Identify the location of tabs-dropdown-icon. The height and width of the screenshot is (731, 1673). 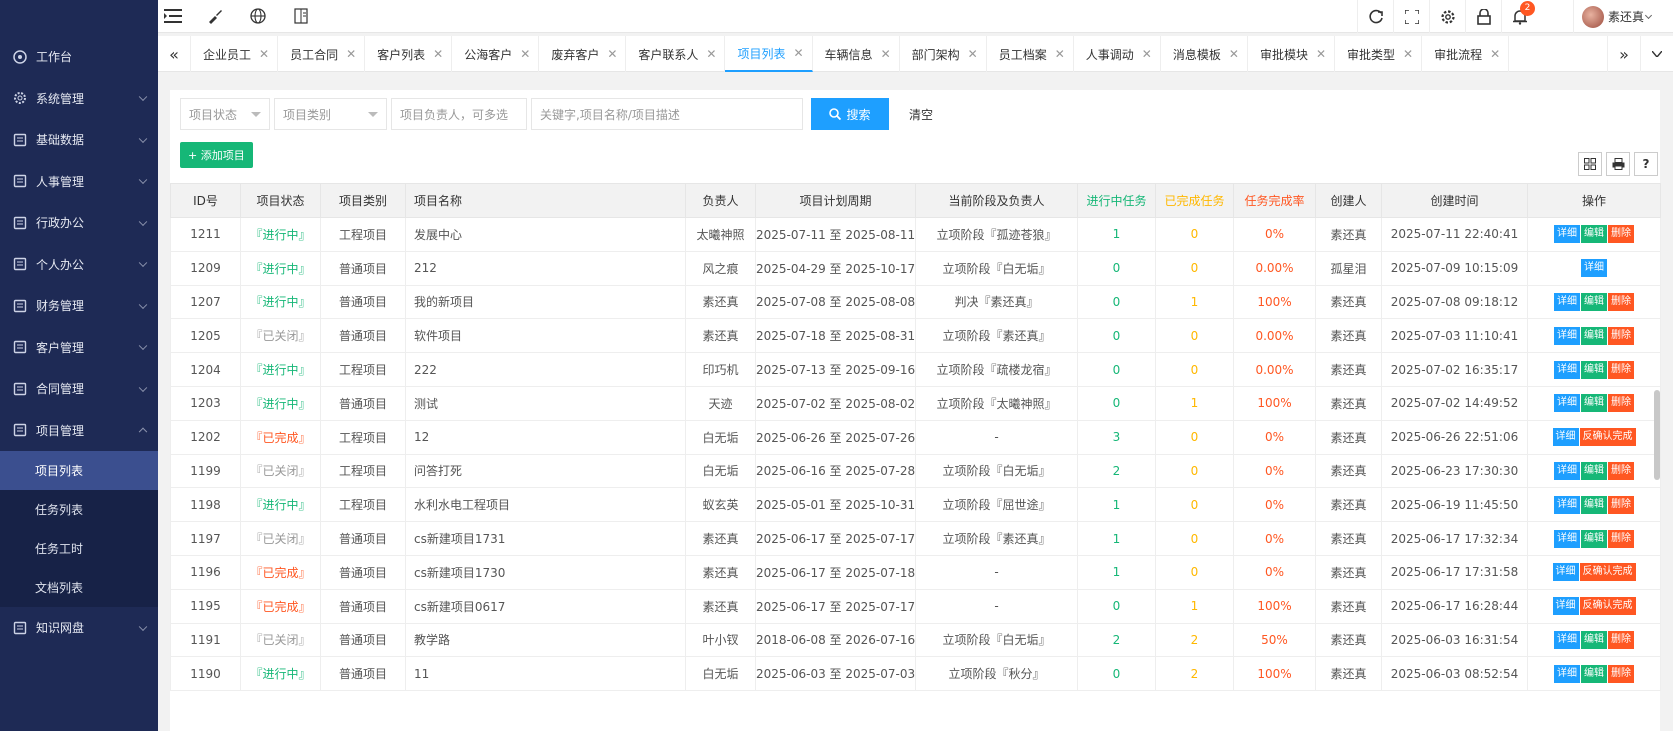
(1656, 54).